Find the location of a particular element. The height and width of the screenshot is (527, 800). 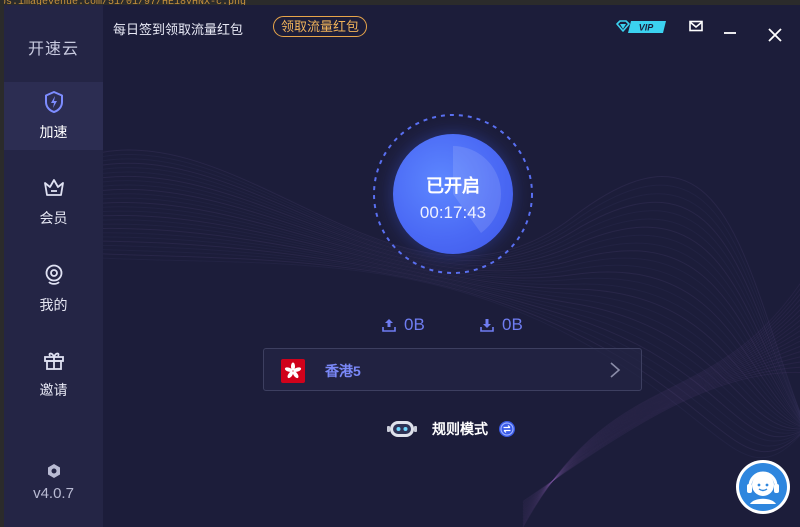

hexagon-icon is located at coordinates (53, 471).